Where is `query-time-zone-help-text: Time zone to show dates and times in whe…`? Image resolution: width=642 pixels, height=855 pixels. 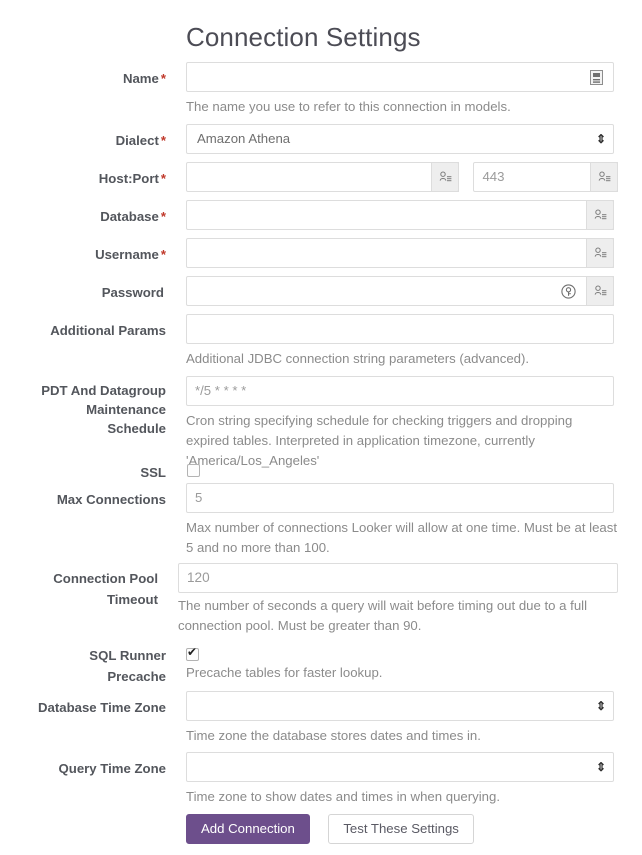
query-time-zone-help-text: Time zone to show dates and times in whe… is located at coordinates (343, 796).